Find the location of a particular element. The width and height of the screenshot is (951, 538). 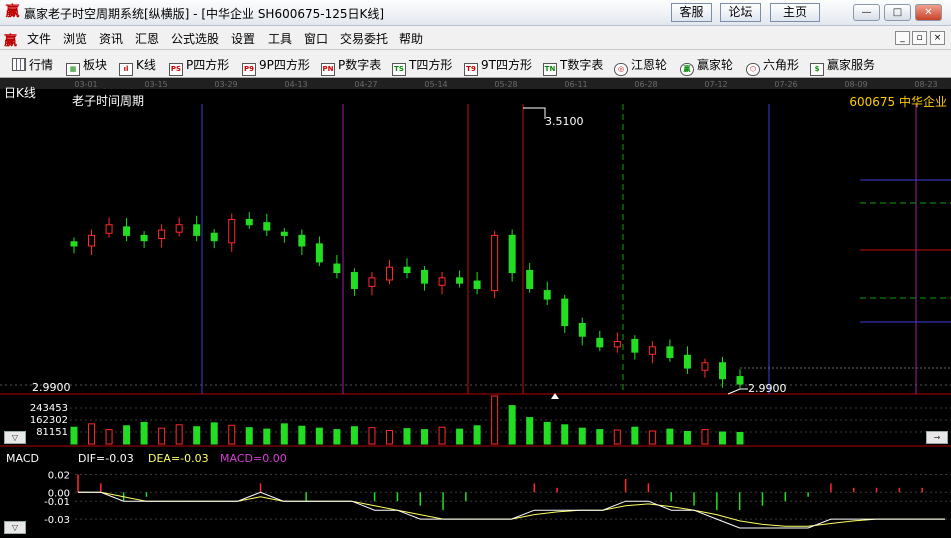

tool-gann-wheel-button: ◎ 江恩轮 is located at coordinates (640, 66).